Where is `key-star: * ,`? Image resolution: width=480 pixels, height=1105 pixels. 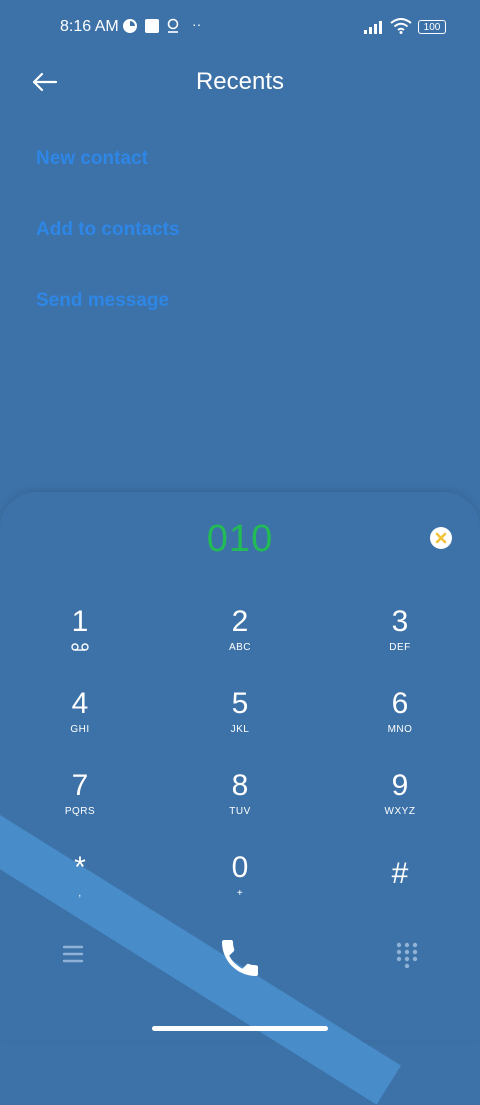 key-star: * , is located at coordinates (80, 887).